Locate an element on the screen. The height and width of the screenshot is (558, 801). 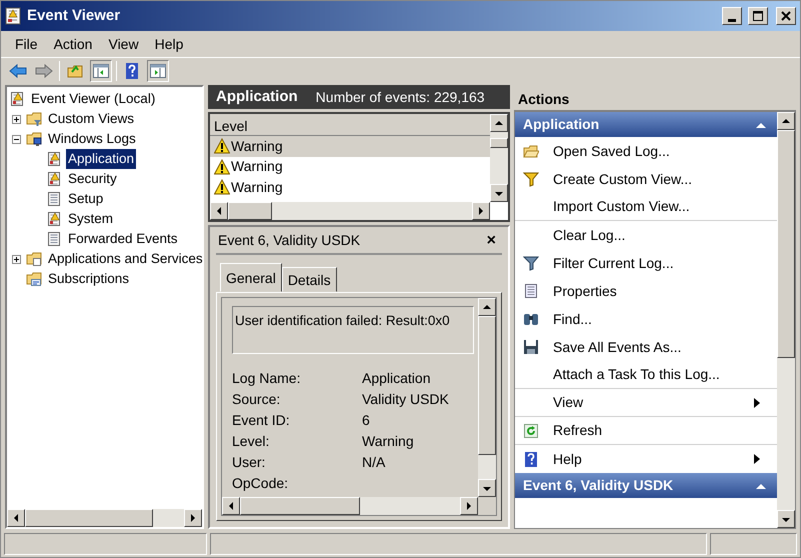
tree-item: Setup is located at coordinates (86, 199).